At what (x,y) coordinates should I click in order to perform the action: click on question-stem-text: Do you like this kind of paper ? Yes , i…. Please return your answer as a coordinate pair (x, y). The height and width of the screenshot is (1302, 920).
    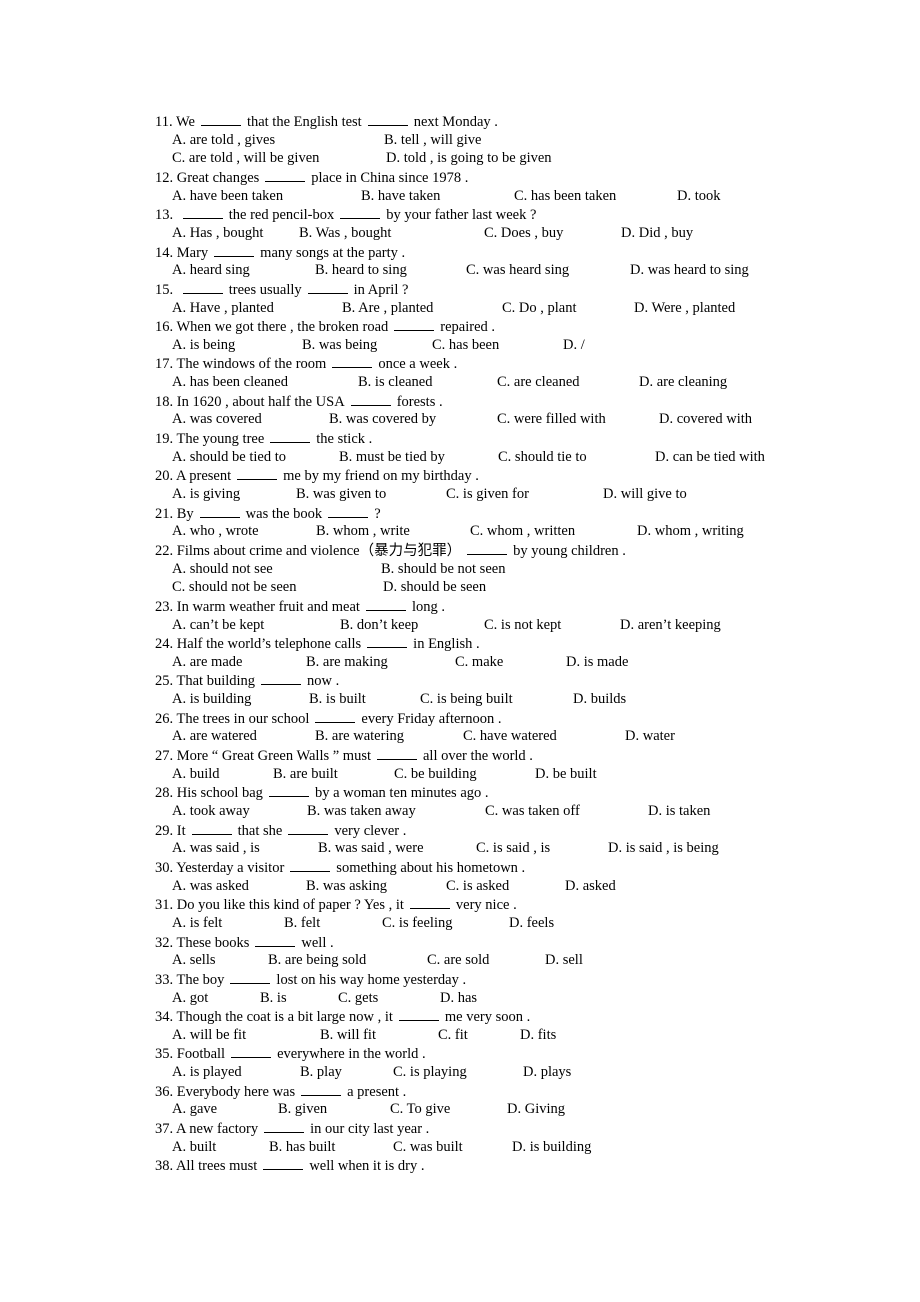
    Looking at the image, I should click on (290, 905).